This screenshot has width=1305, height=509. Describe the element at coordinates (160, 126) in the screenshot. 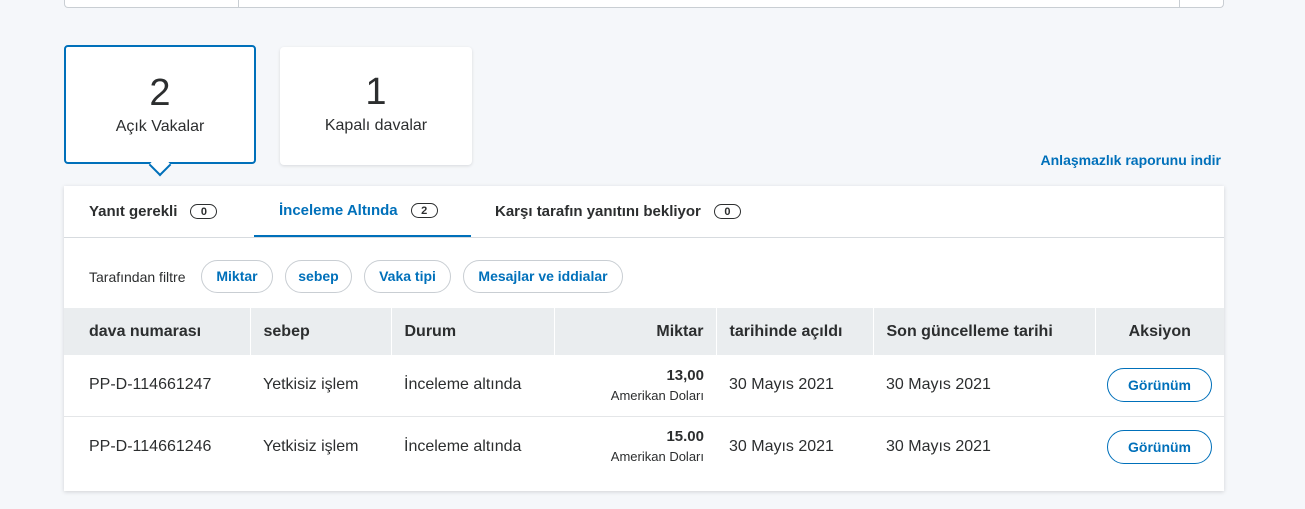

I see `open-cases-label: Açık Vakalar` at that location.